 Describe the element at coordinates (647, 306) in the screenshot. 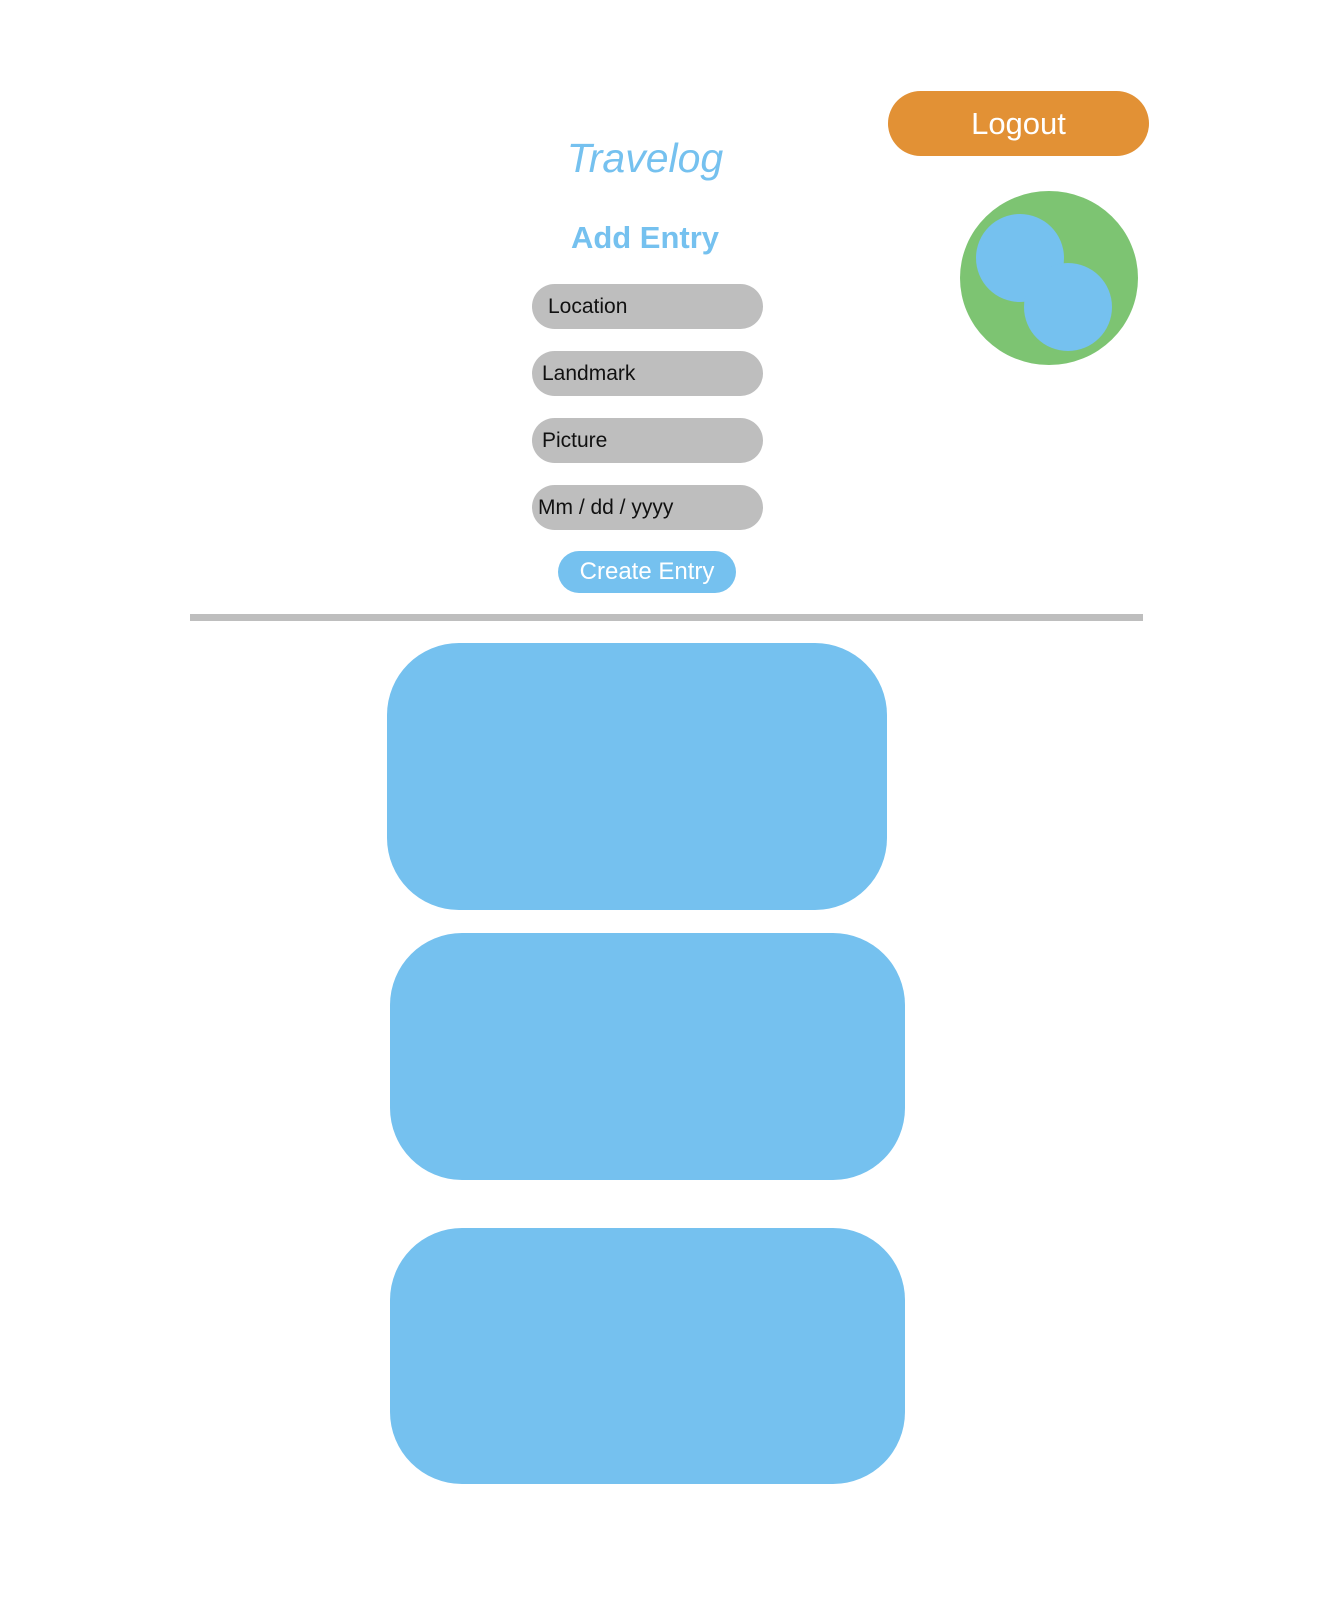

I see `location-input: Location` at that location.